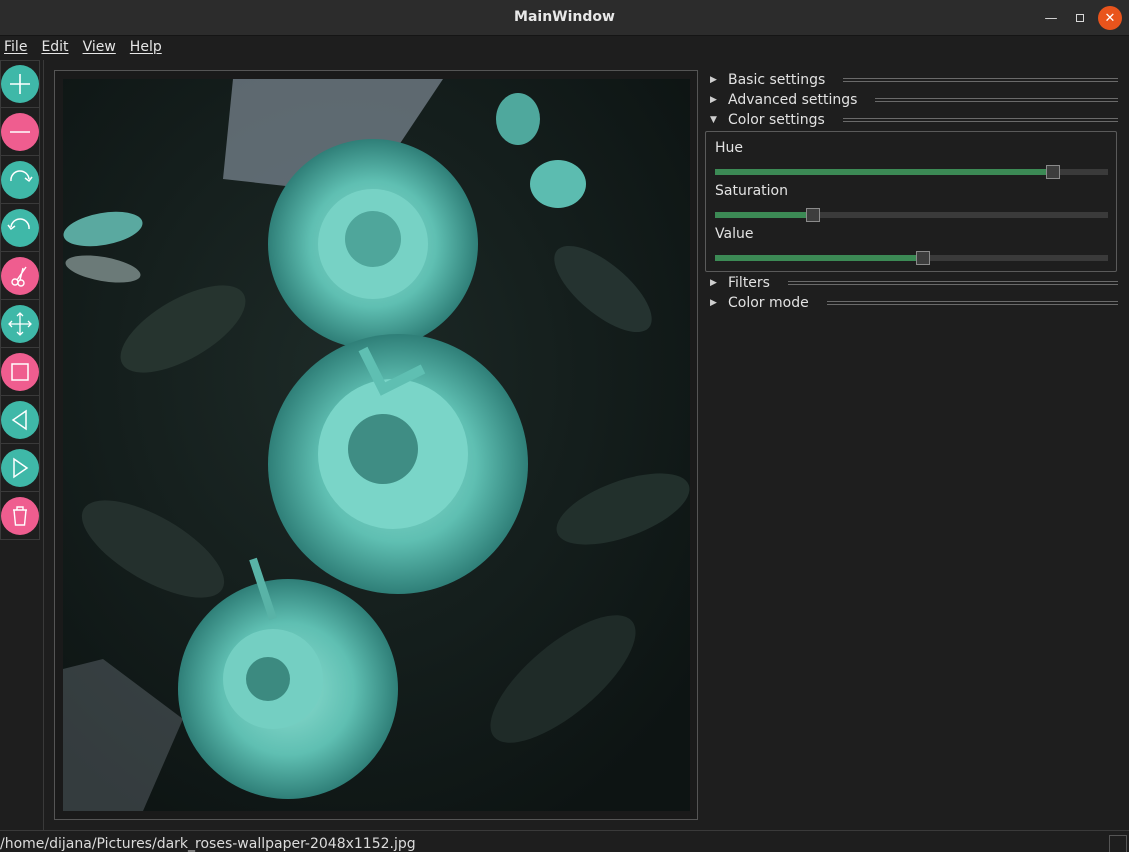 The height and width of the screenshot is (852, 1129). I want to click on saturation-slider-handle, so click(813, 215).